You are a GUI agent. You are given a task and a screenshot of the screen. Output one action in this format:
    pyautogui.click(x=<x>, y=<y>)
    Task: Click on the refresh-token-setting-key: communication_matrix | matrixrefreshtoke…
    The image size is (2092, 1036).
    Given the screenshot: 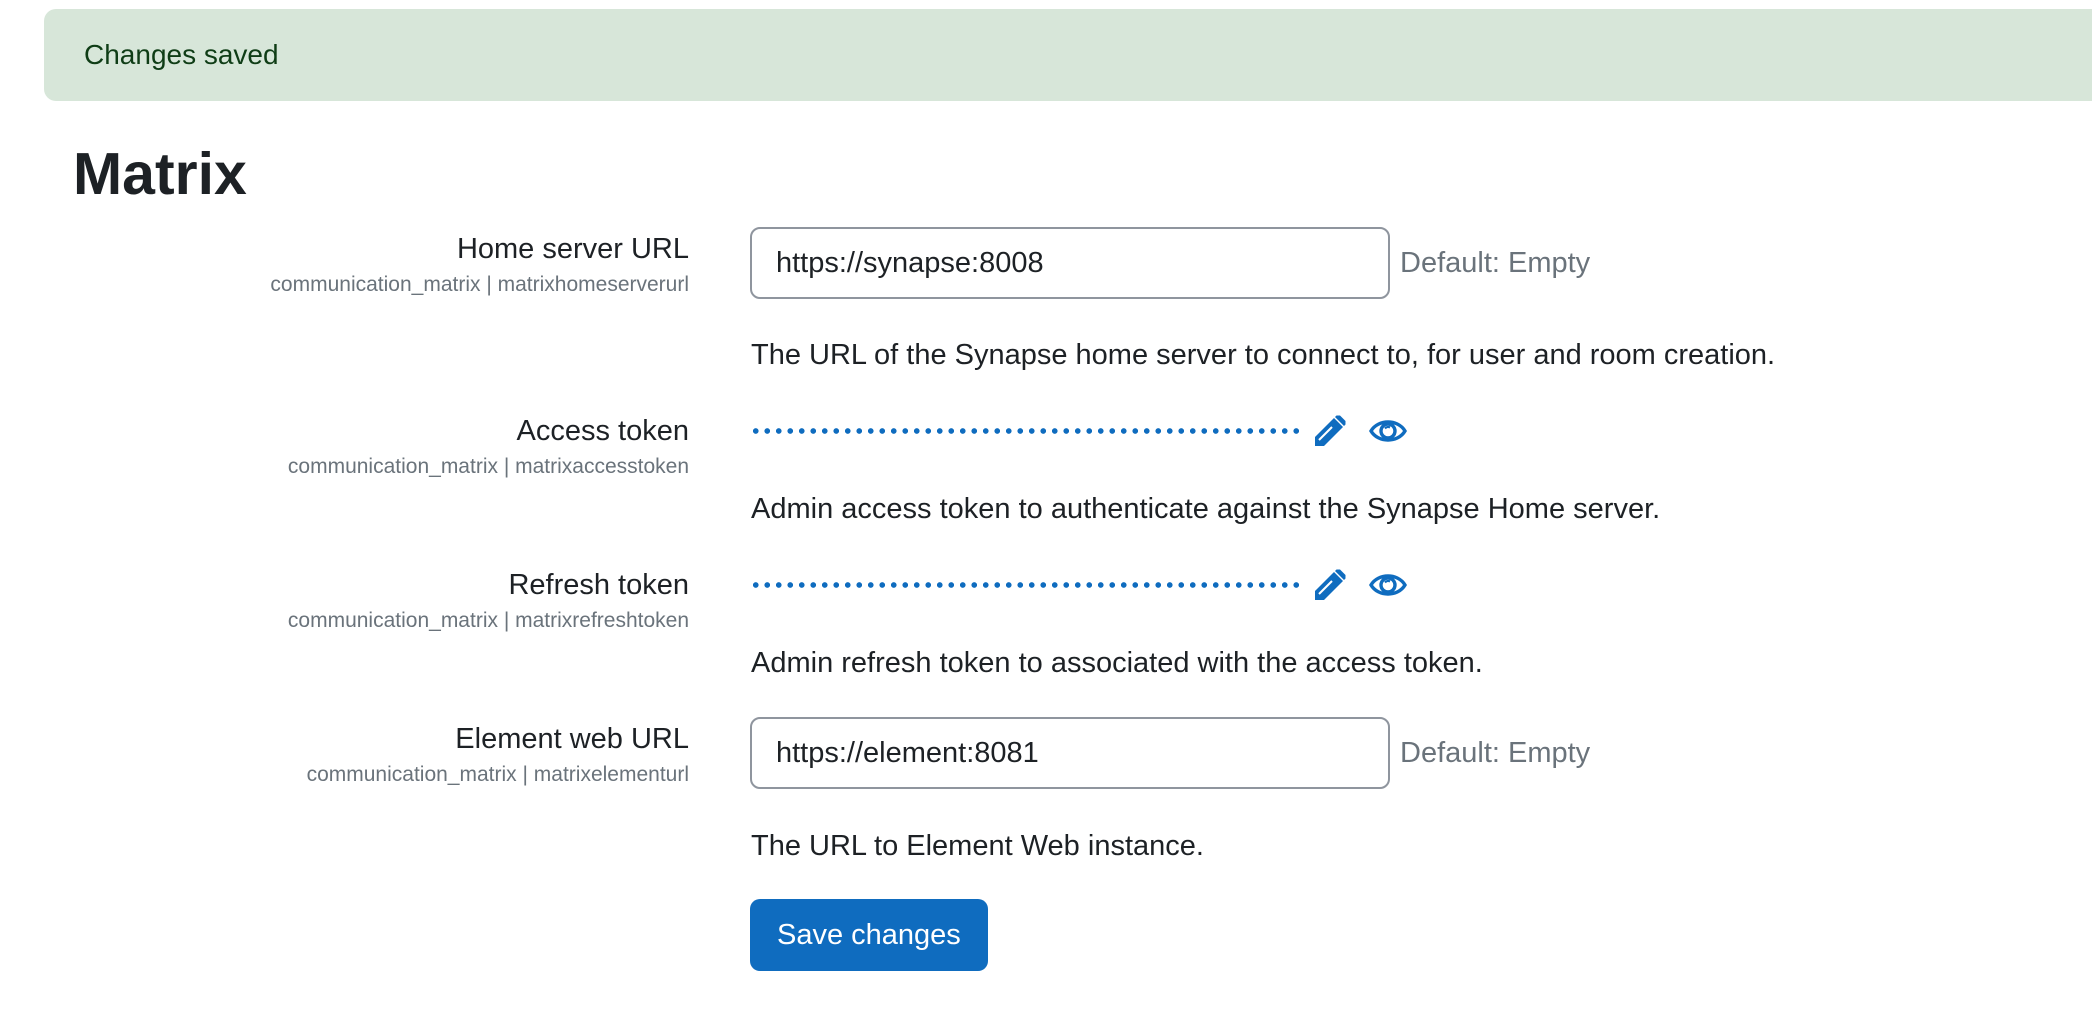 What is the action you would take?
    pyautogui.click(x=488, y=620)
    